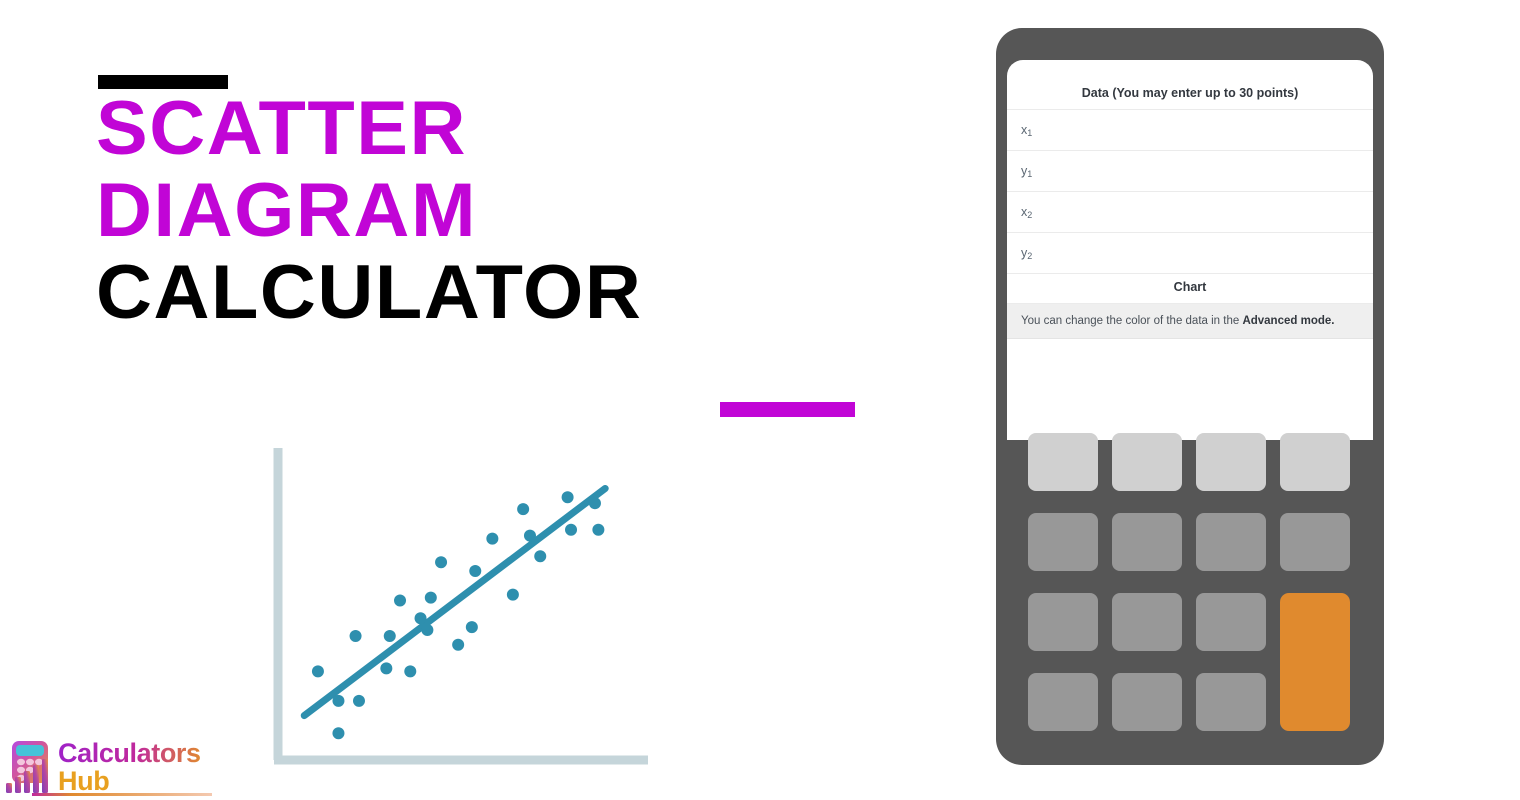  What do you see at coordinates (1190, 212) in the screenshot?
I see `input-row-x2: x2` at bounding box center [1190, 212].